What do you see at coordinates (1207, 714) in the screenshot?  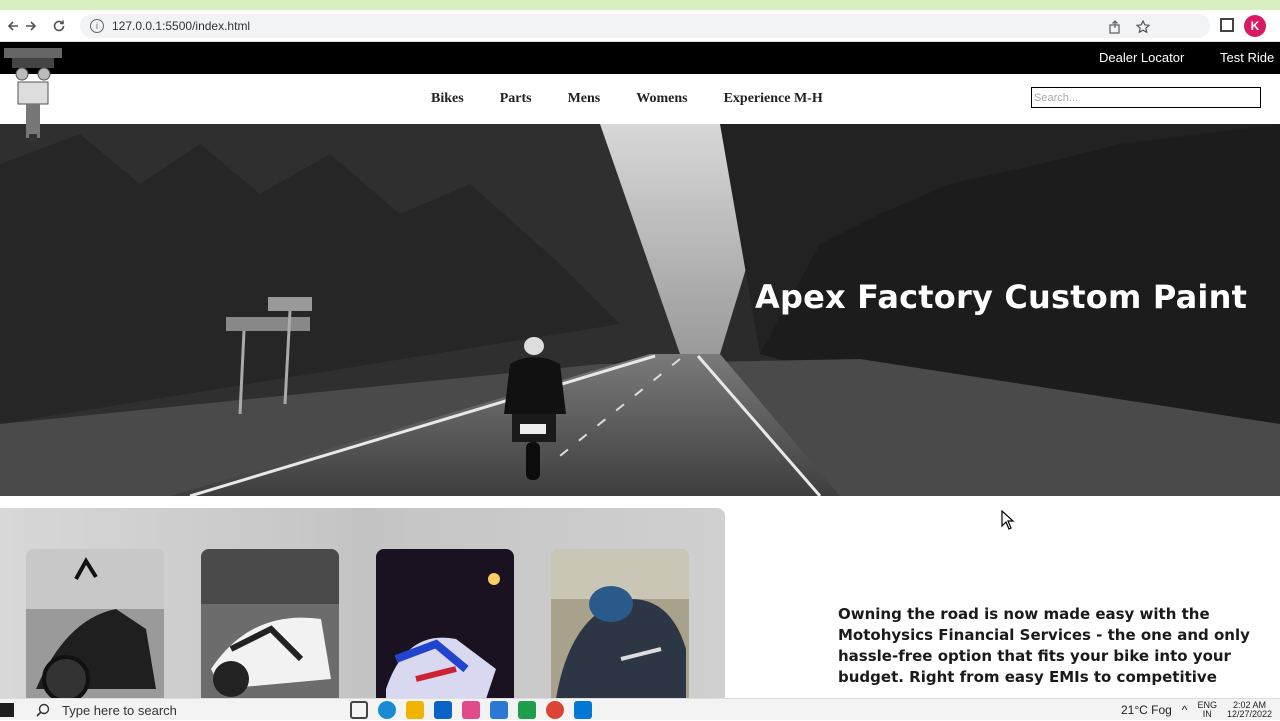 I see `lang-bottom: IN` at bounding box center [1207, 714].